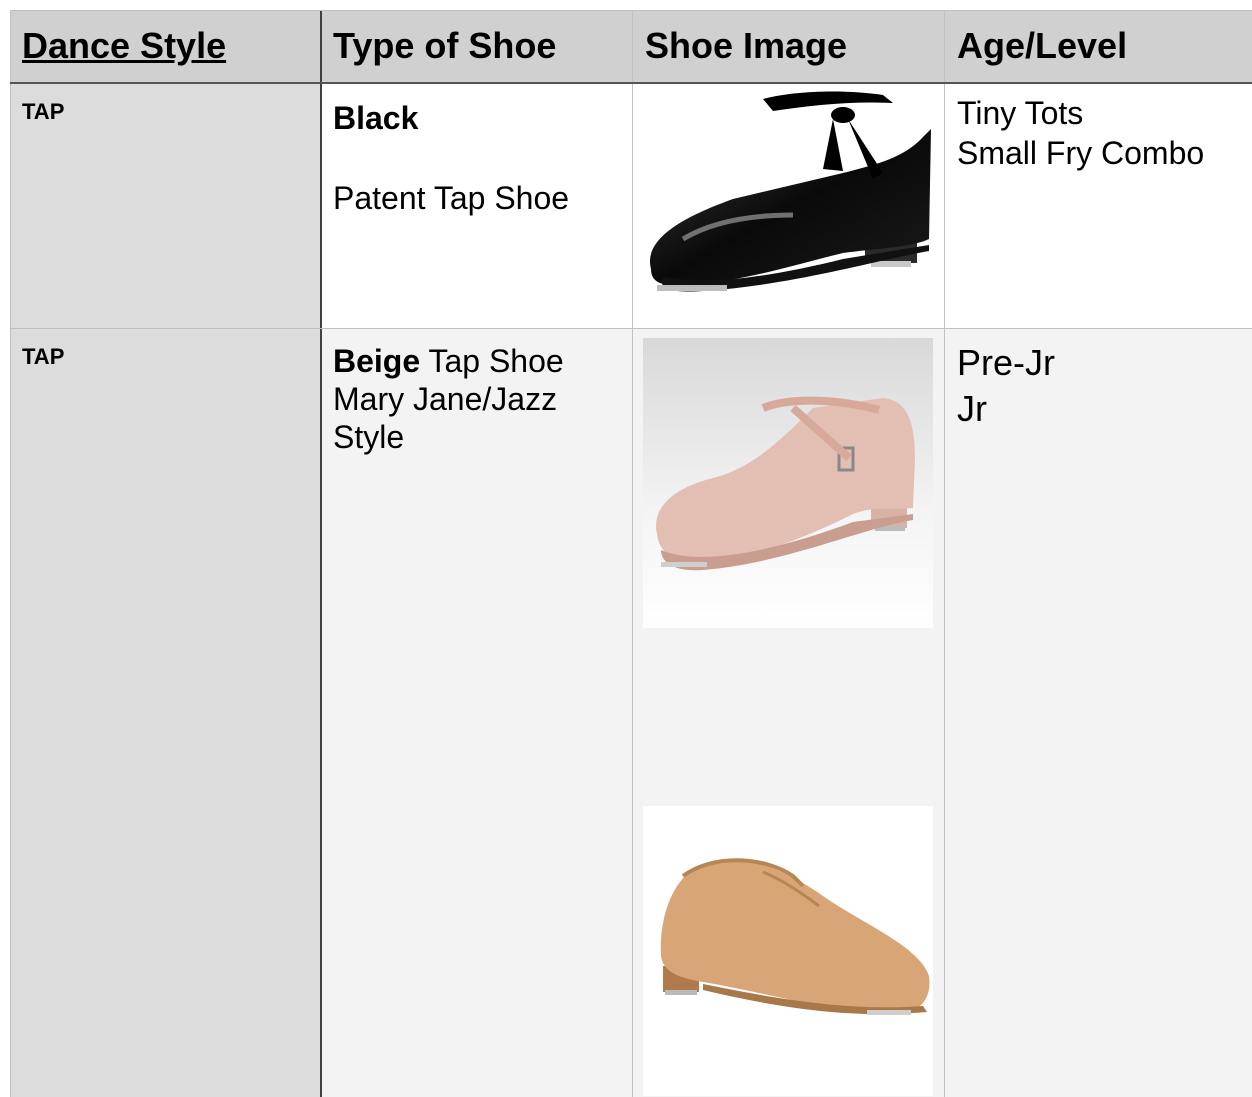 Image resolution: width=1252 pixels, height=1097 pixels. I want to click on header-dance-style-label: Dance Style, so click(124, 45).